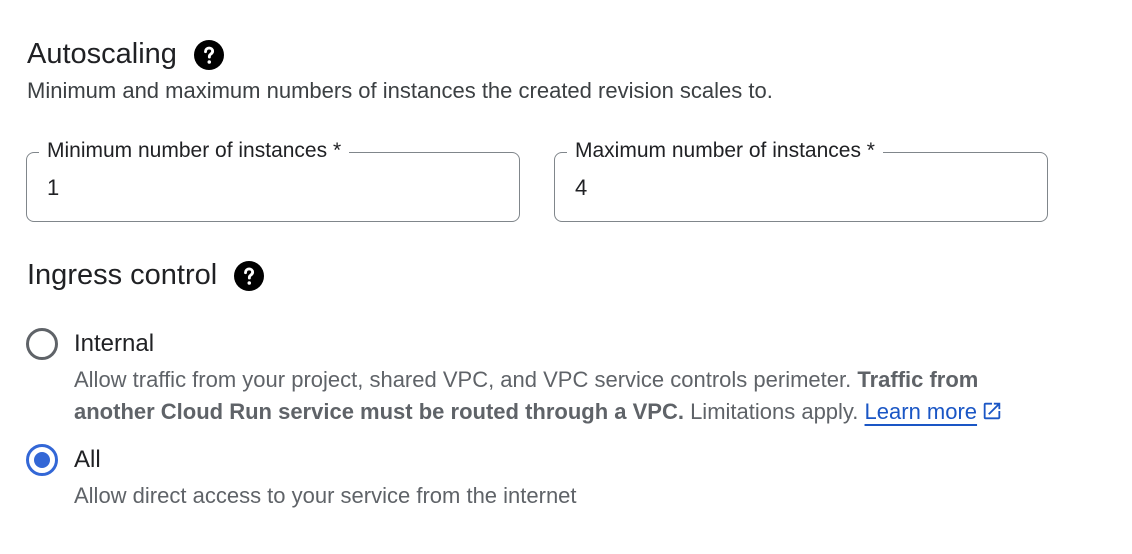 The image size is (1132, 554). I want to click on internal-description-bold: Traffic from, so click(918, 379).